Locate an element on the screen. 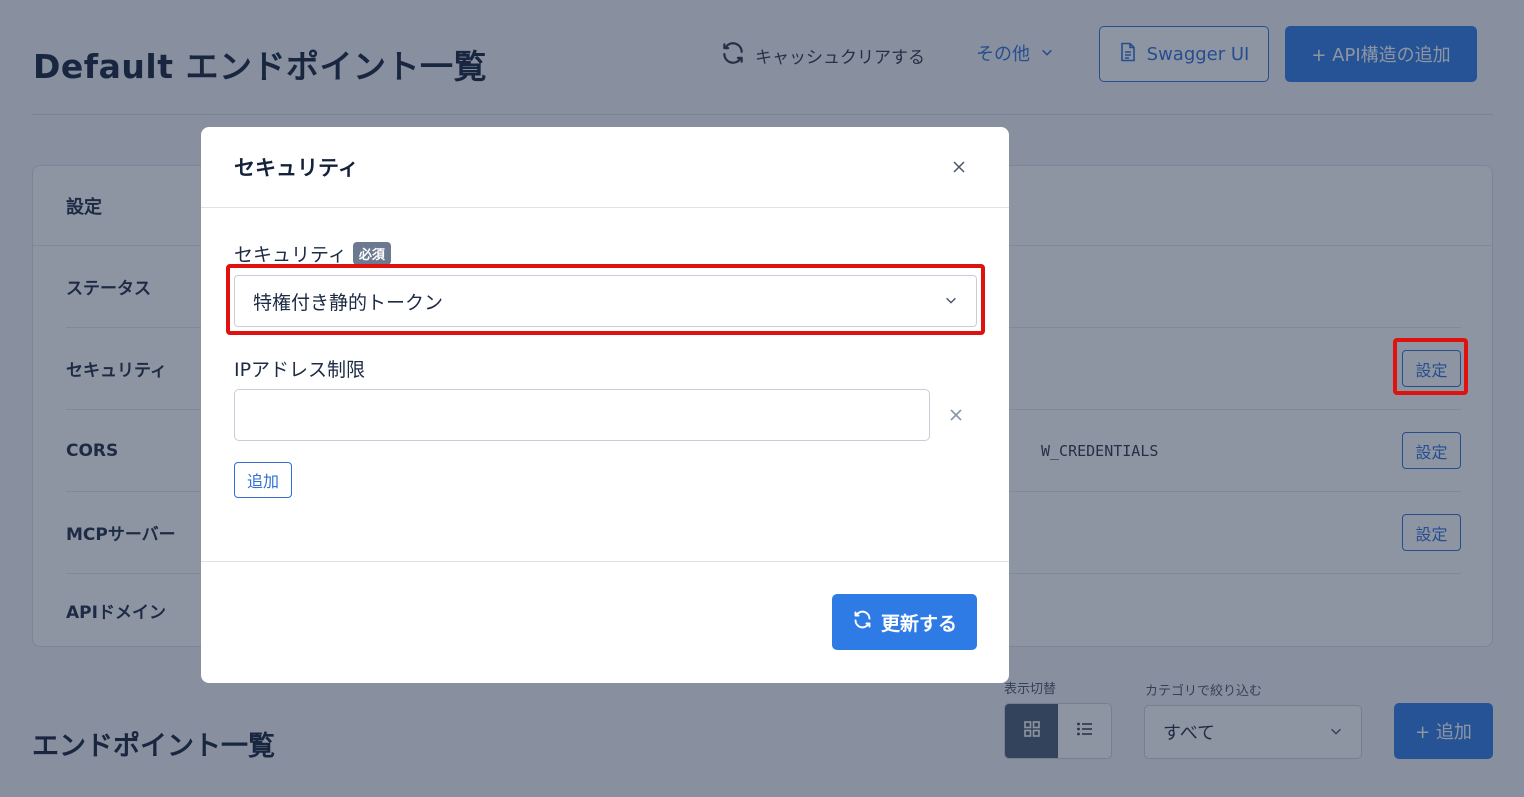 This screenshot has width=1524, height=797. update-label: 更新する is located at coordinates (918, 623).